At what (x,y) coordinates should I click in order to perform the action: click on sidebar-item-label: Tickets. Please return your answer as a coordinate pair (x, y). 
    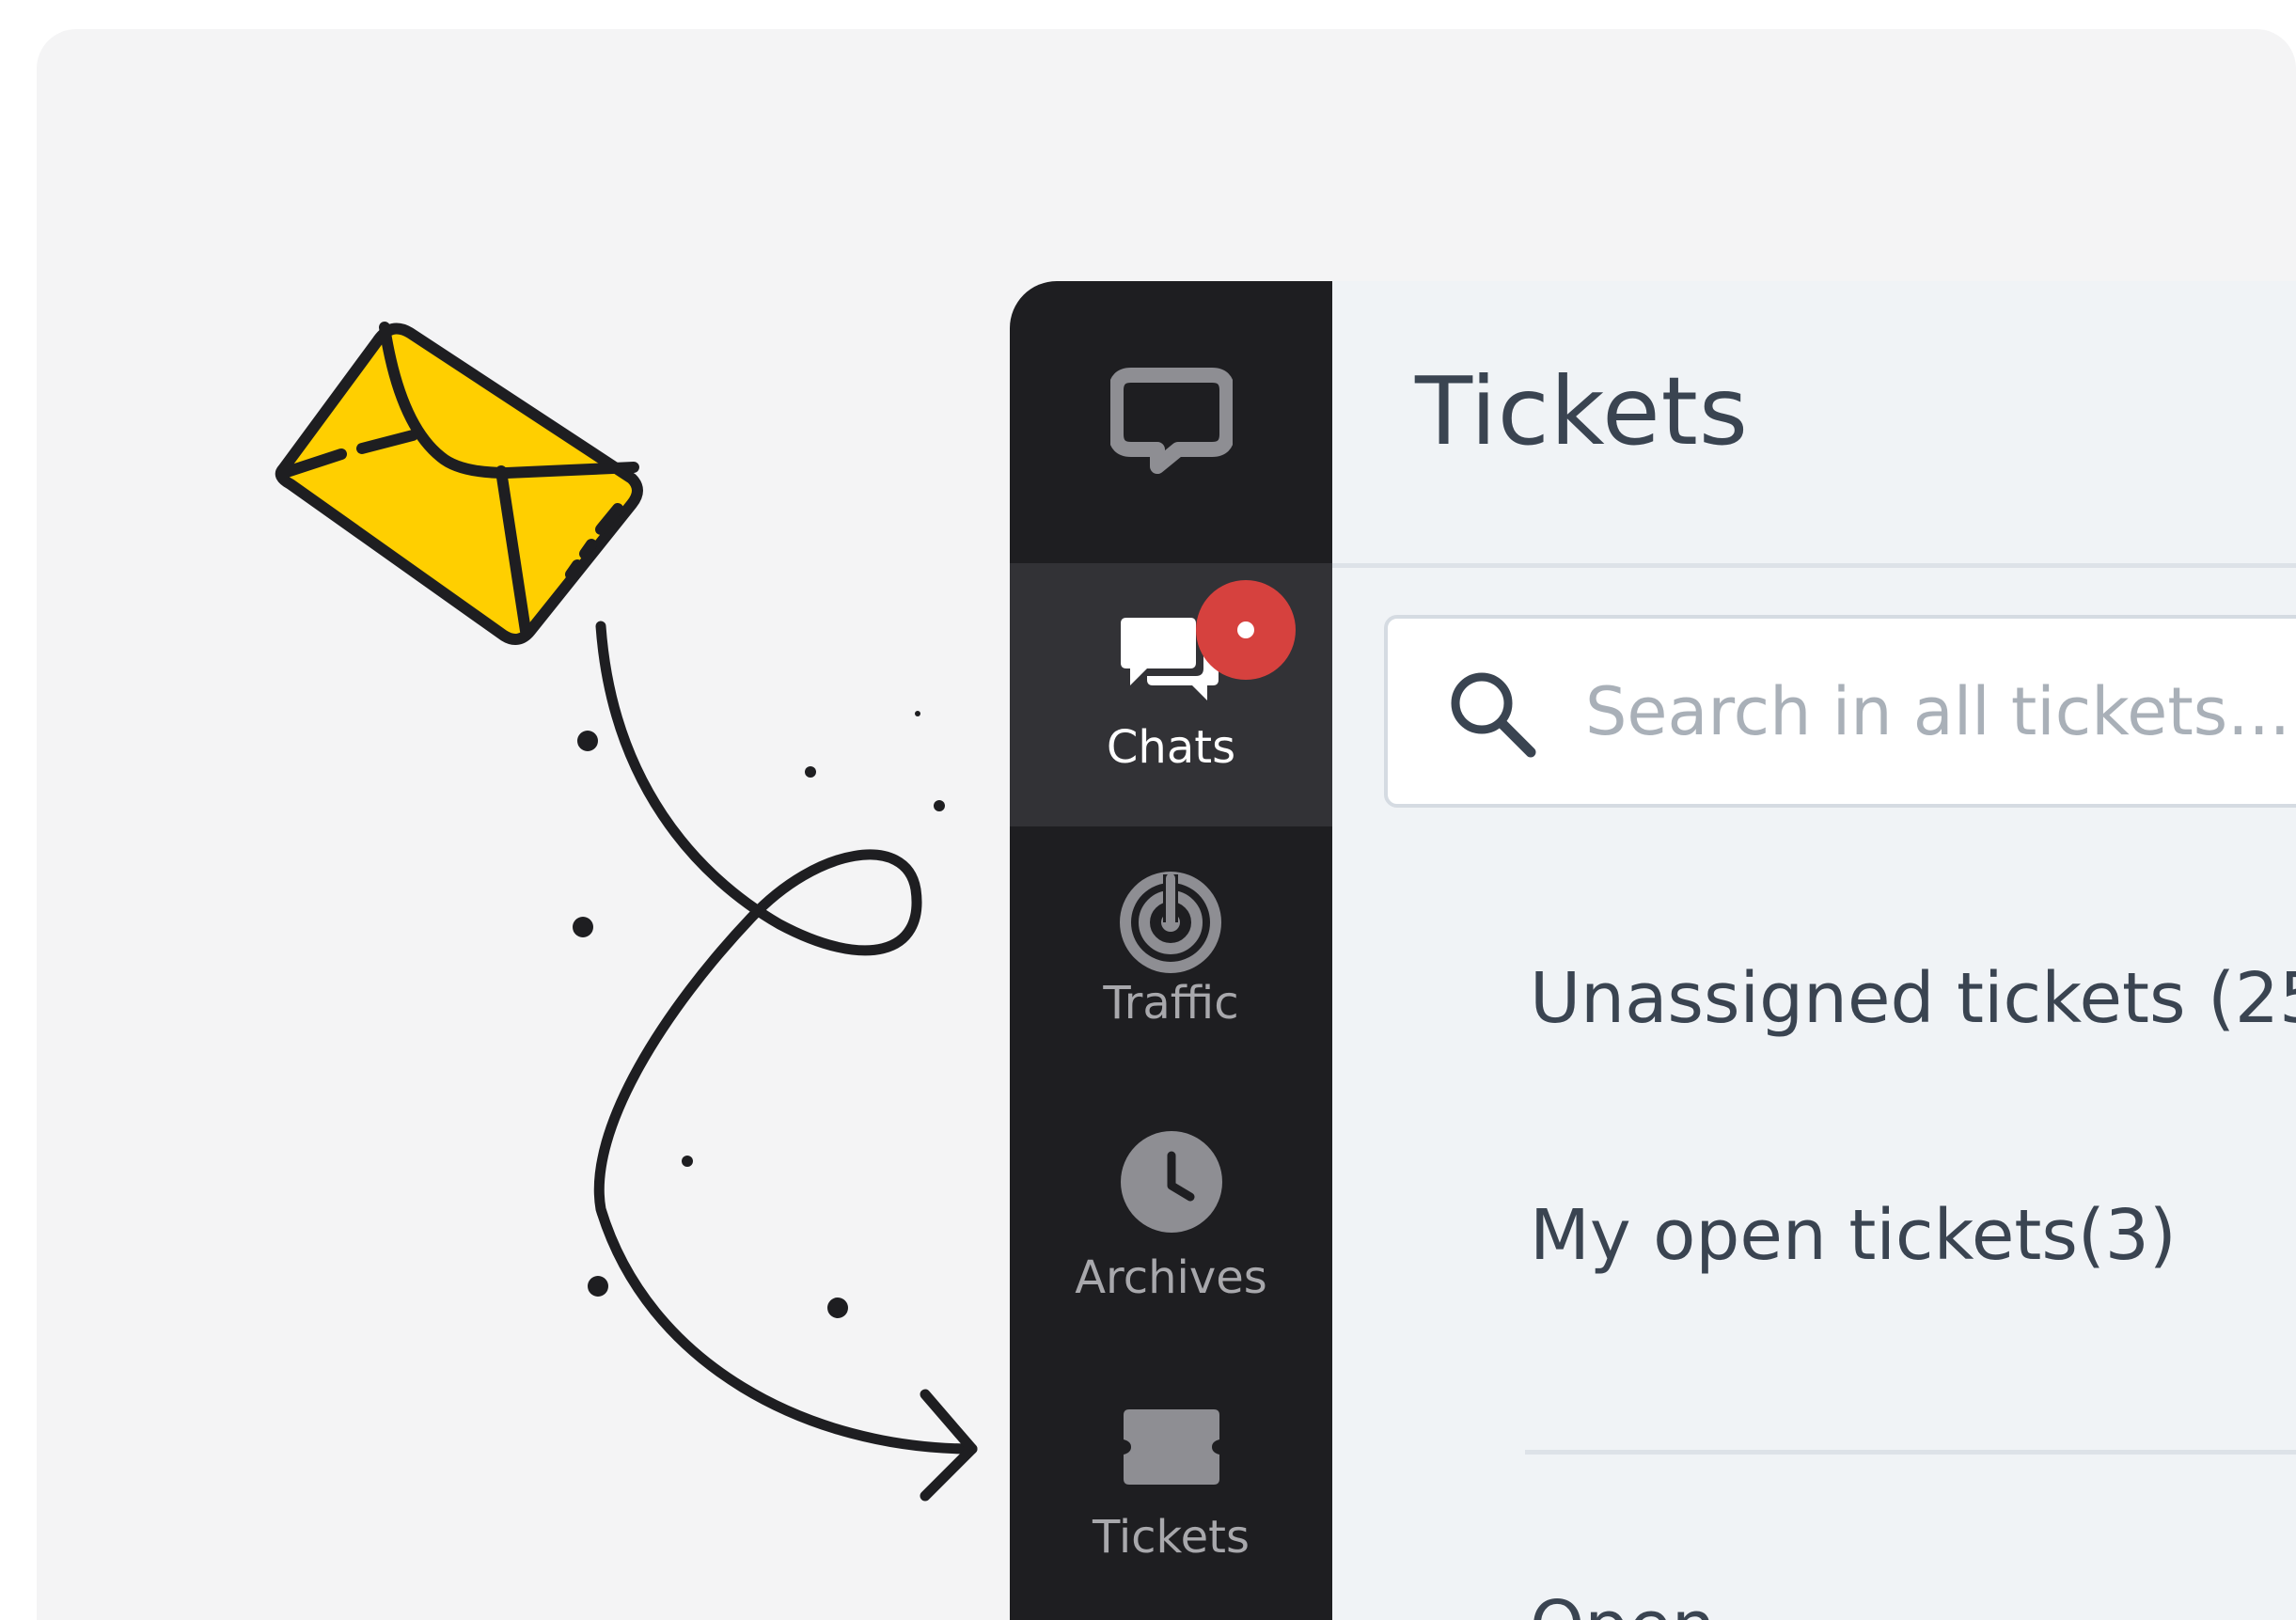
    Looking at the image, I should click on (1171, 1537).